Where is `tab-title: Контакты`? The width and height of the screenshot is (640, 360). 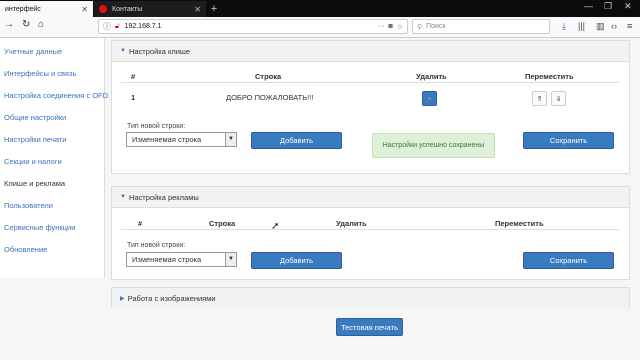
tab-title: Контакты is located at coordinates (127, 9).